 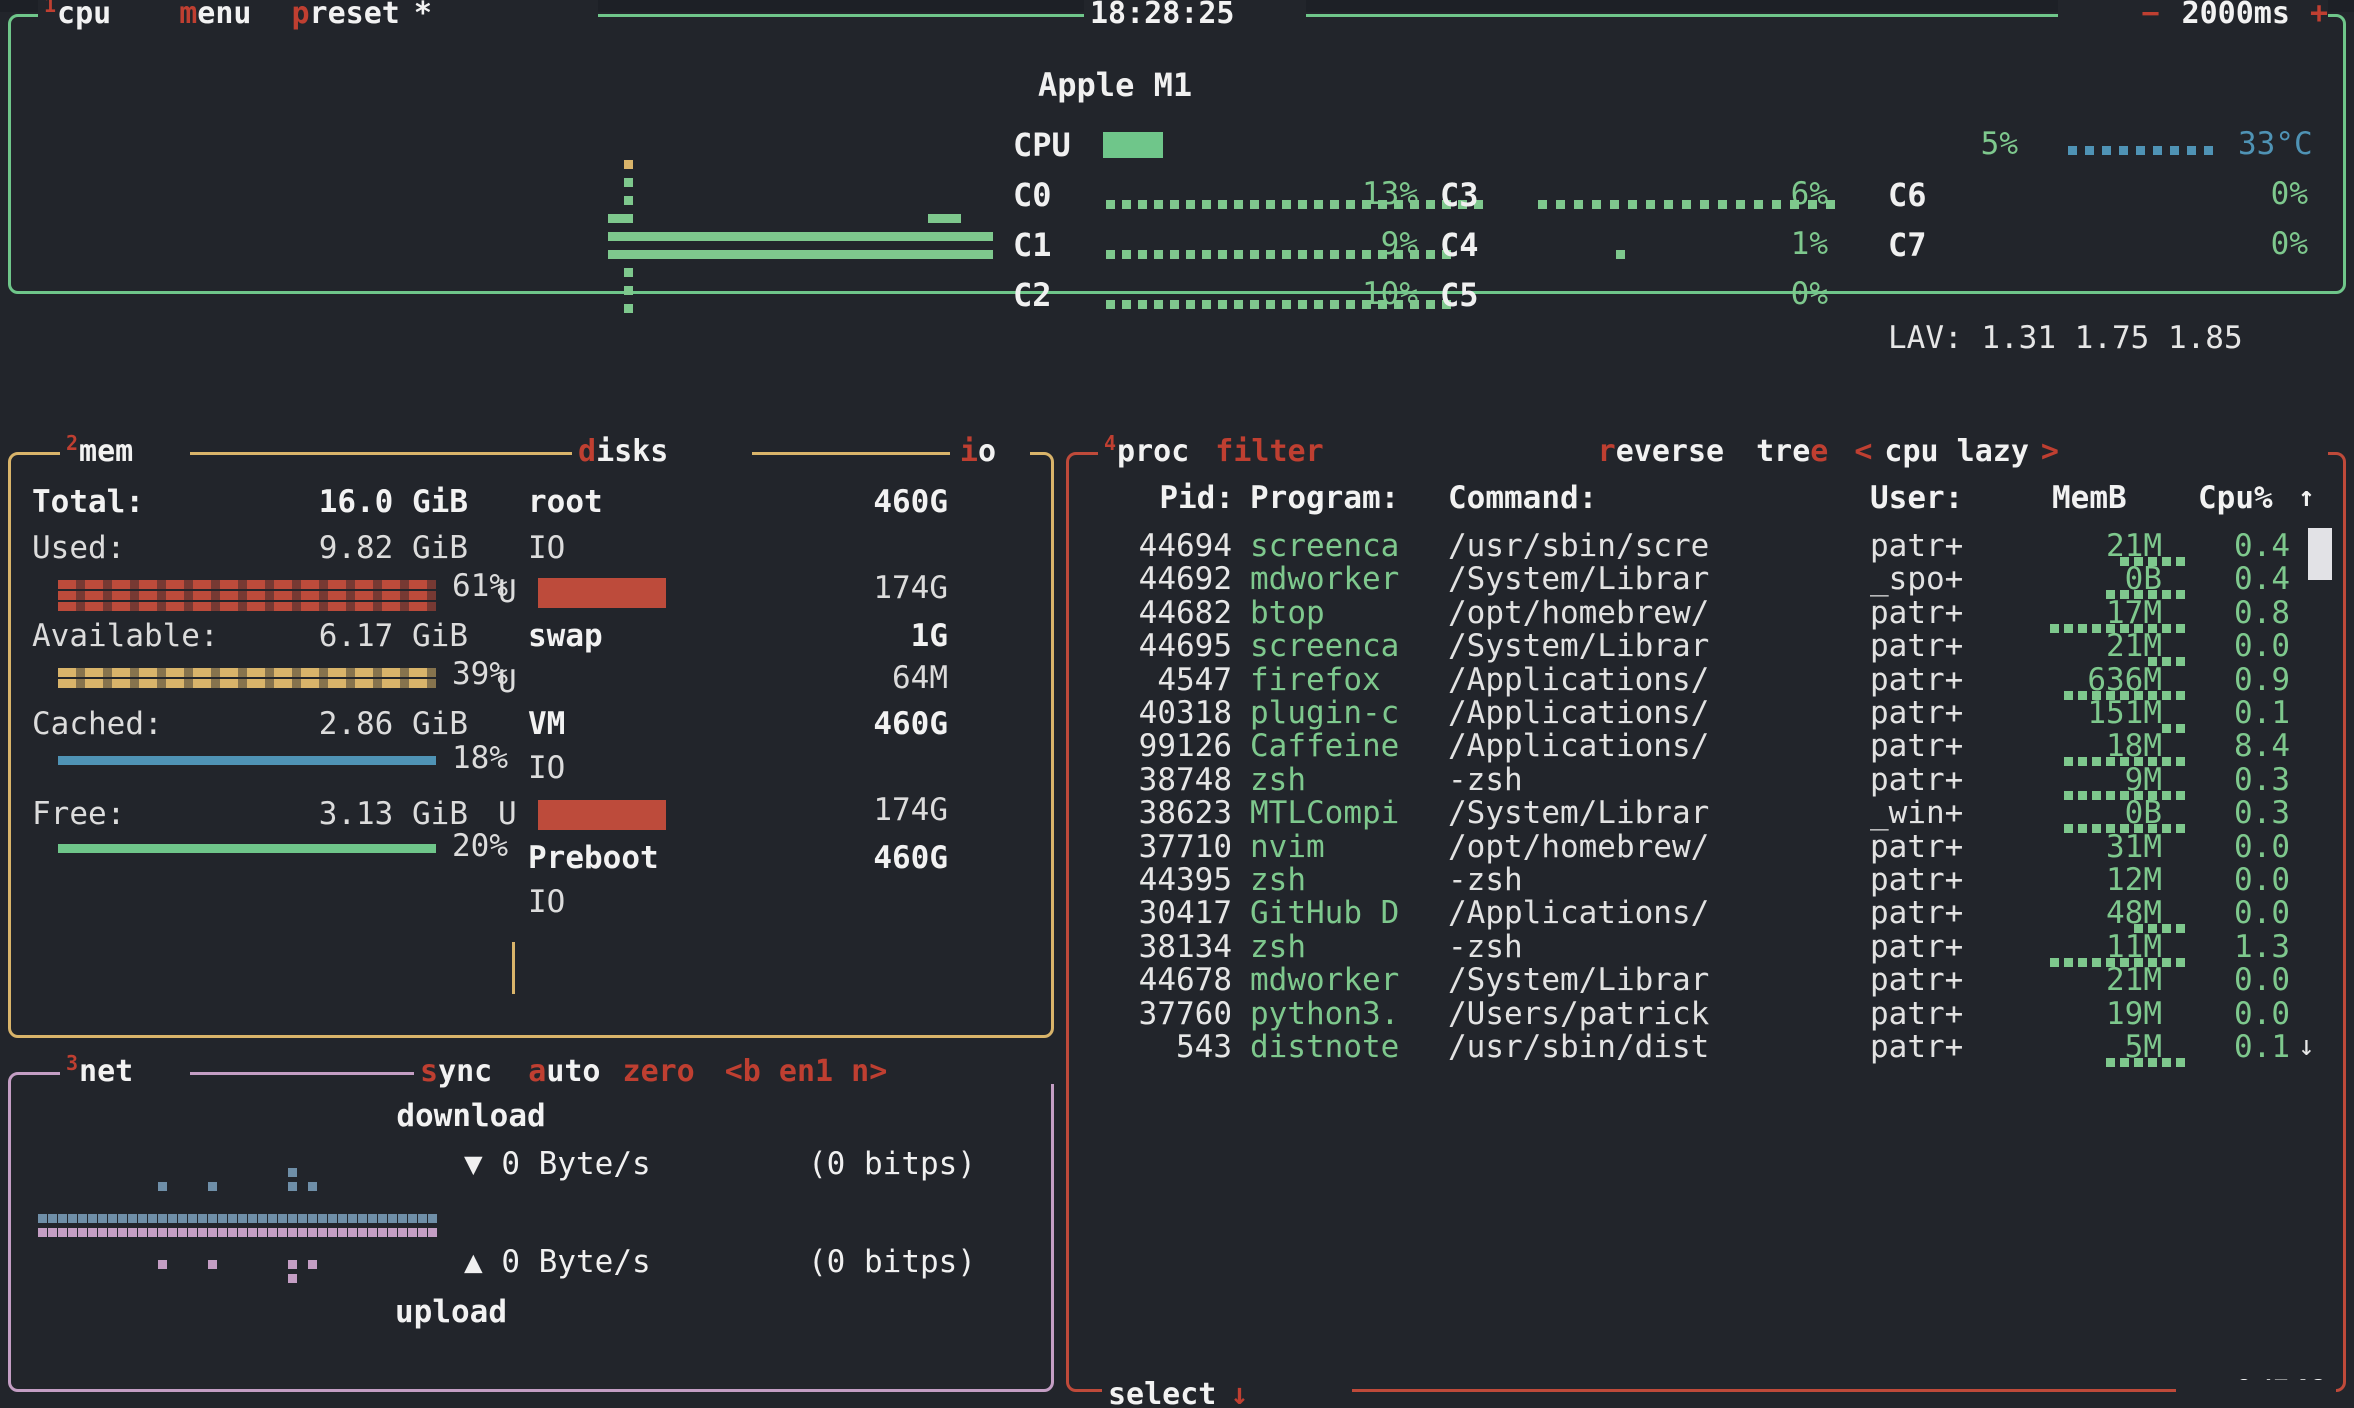 I want to click on net-zero-hotkey: z, so click(x=632, y=1071).